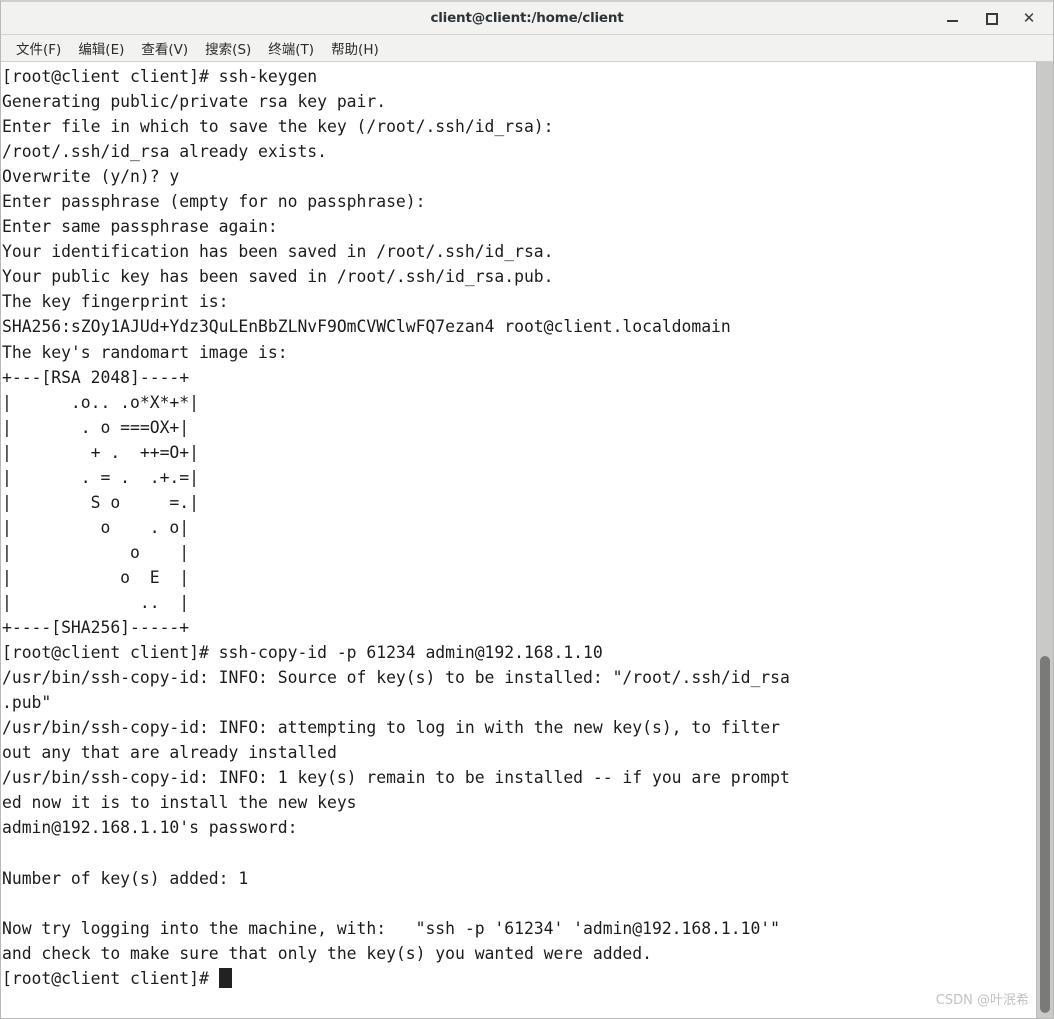 The image size is (1054, 1019). What do you see at coordinates (225, 977) in the screenshot?
I see `text-cursor` at bounding box center [225, 977].